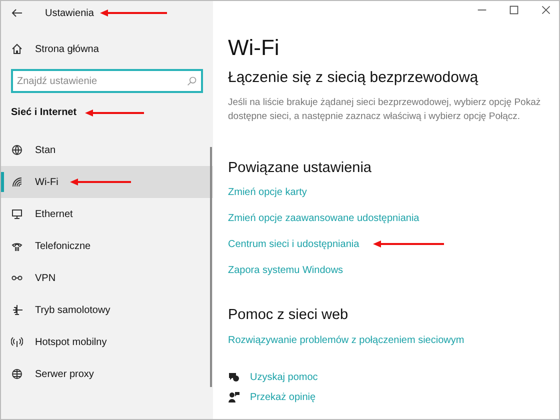 Image resolution: width=560 pixels, height=420 pixels. Describe the element at coordinates (546, 10) in the screenshot. I see `close-icon` at that location.